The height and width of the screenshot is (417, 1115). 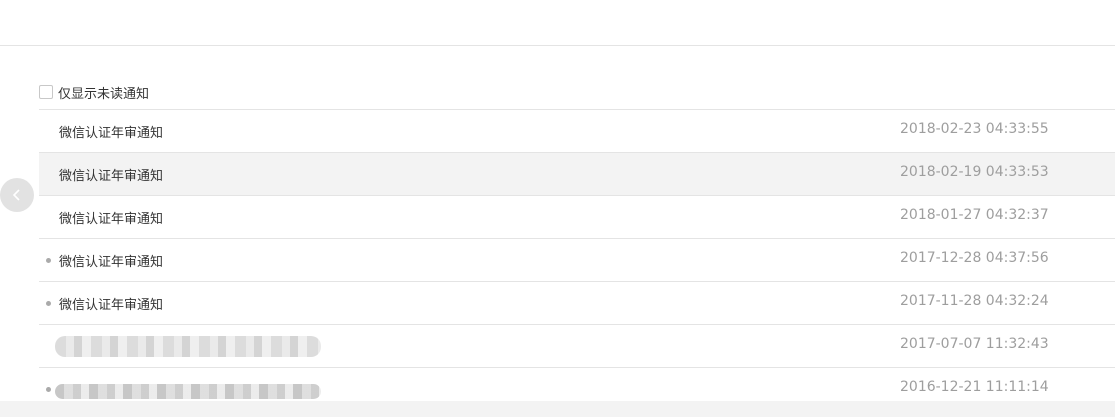 I want to click on notification-time: 2016-12-21 11:11:14, so click(x=974, y=387).